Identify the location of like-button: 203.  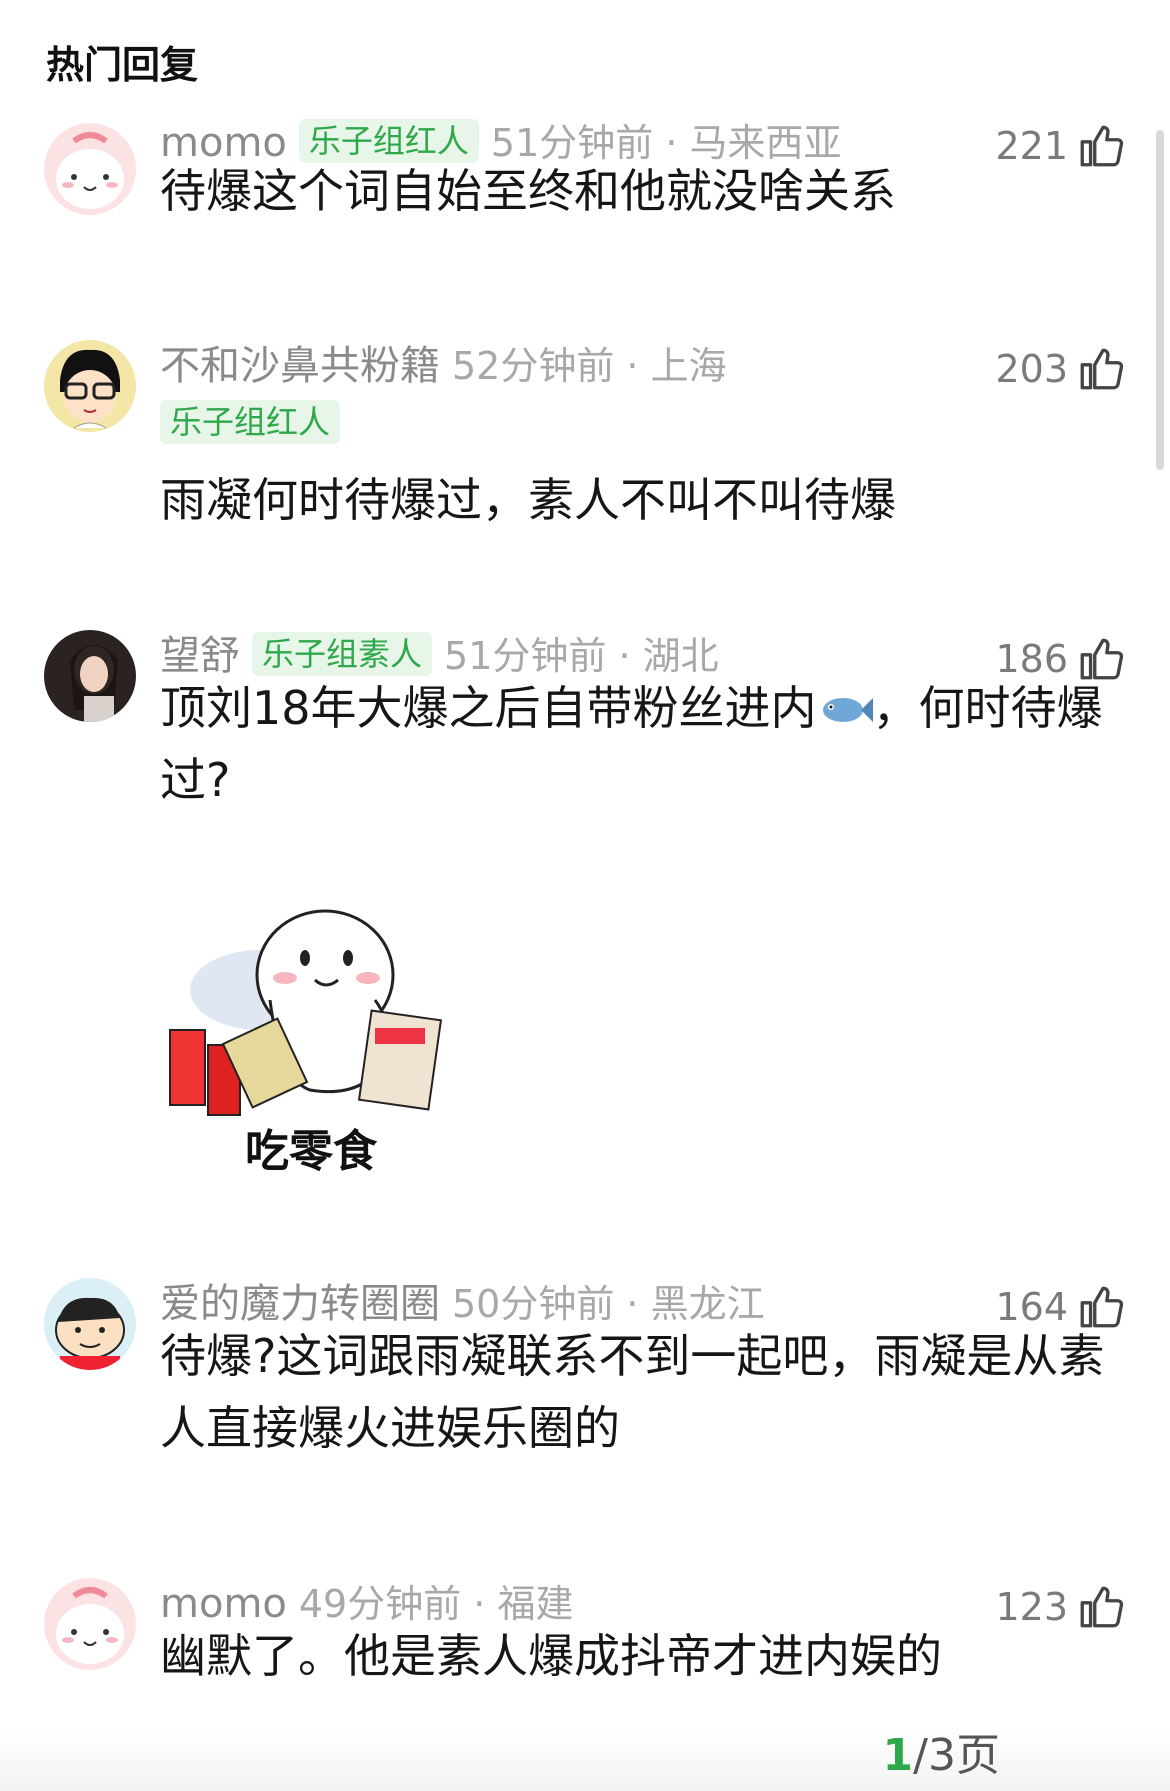
(1060, 369).